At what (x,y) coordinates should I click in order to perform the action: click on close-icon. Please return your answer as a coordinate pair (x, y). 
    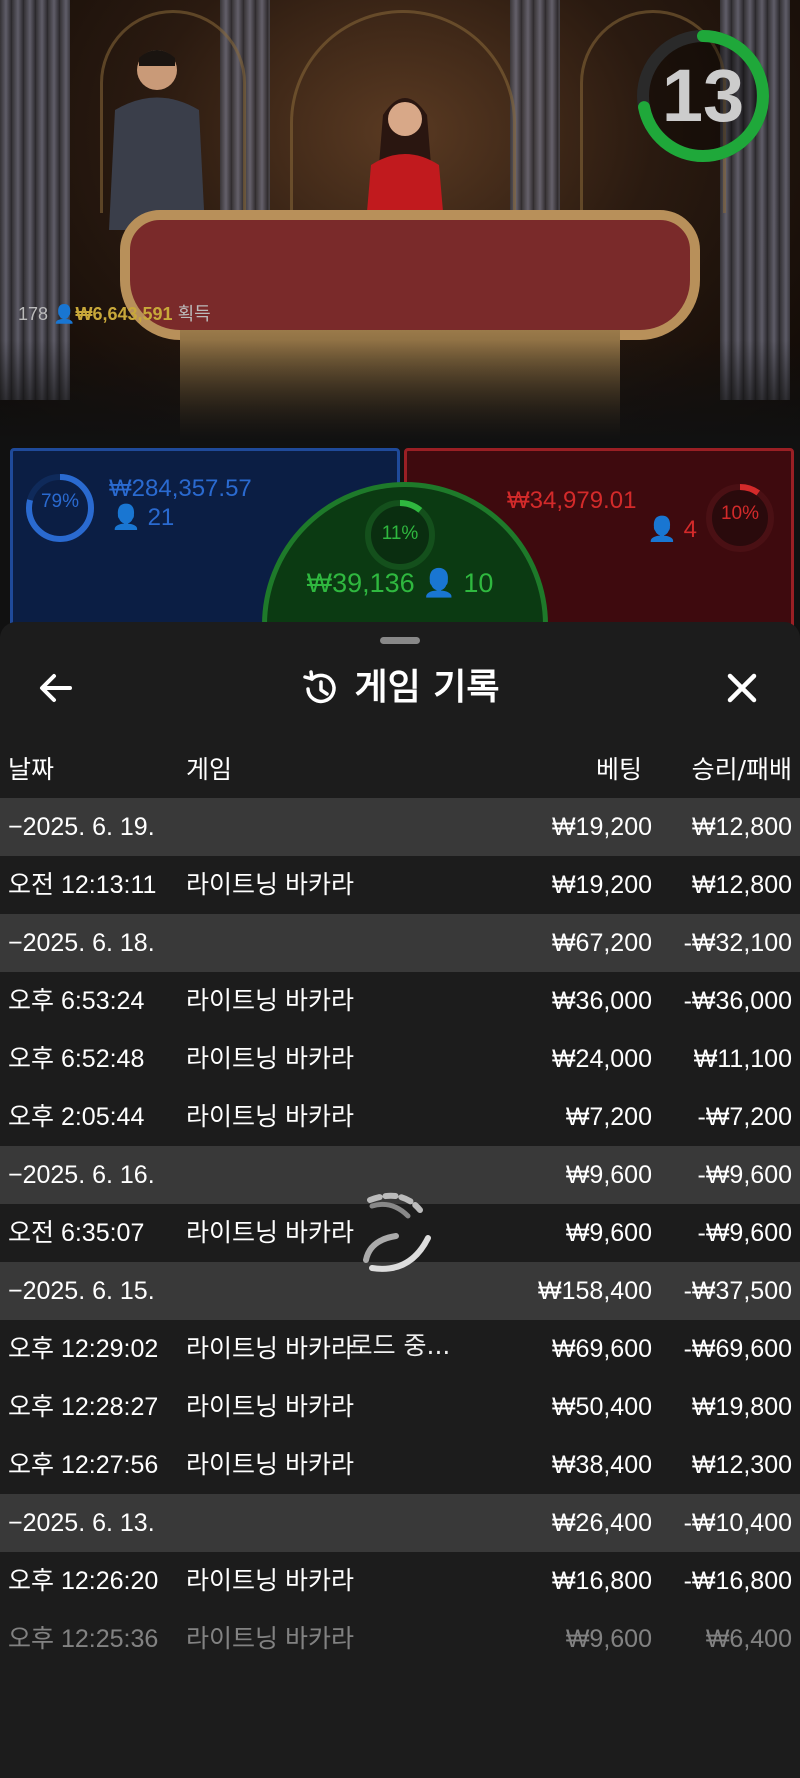
    Looking at the image, I should click on (742, 688).